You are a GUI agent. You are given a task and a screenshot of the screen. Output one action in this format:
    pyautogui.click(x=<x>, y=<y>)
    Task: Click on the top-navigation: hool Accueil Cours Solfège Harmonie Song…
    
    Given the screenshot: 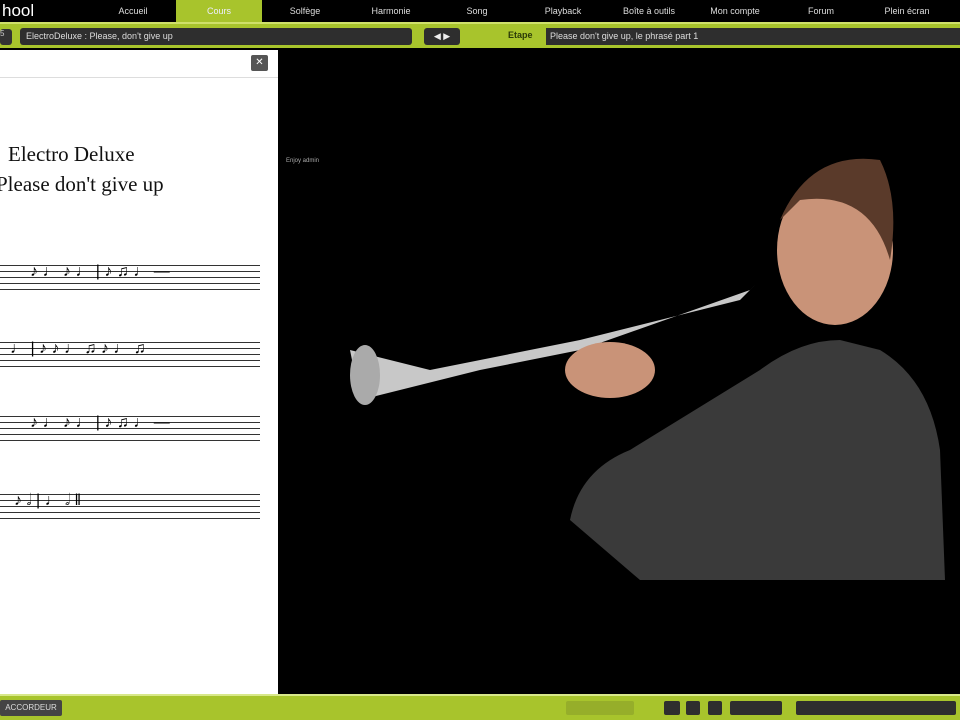 What is the action you would take?
    pyautogui.click(x=480, y=11)
    